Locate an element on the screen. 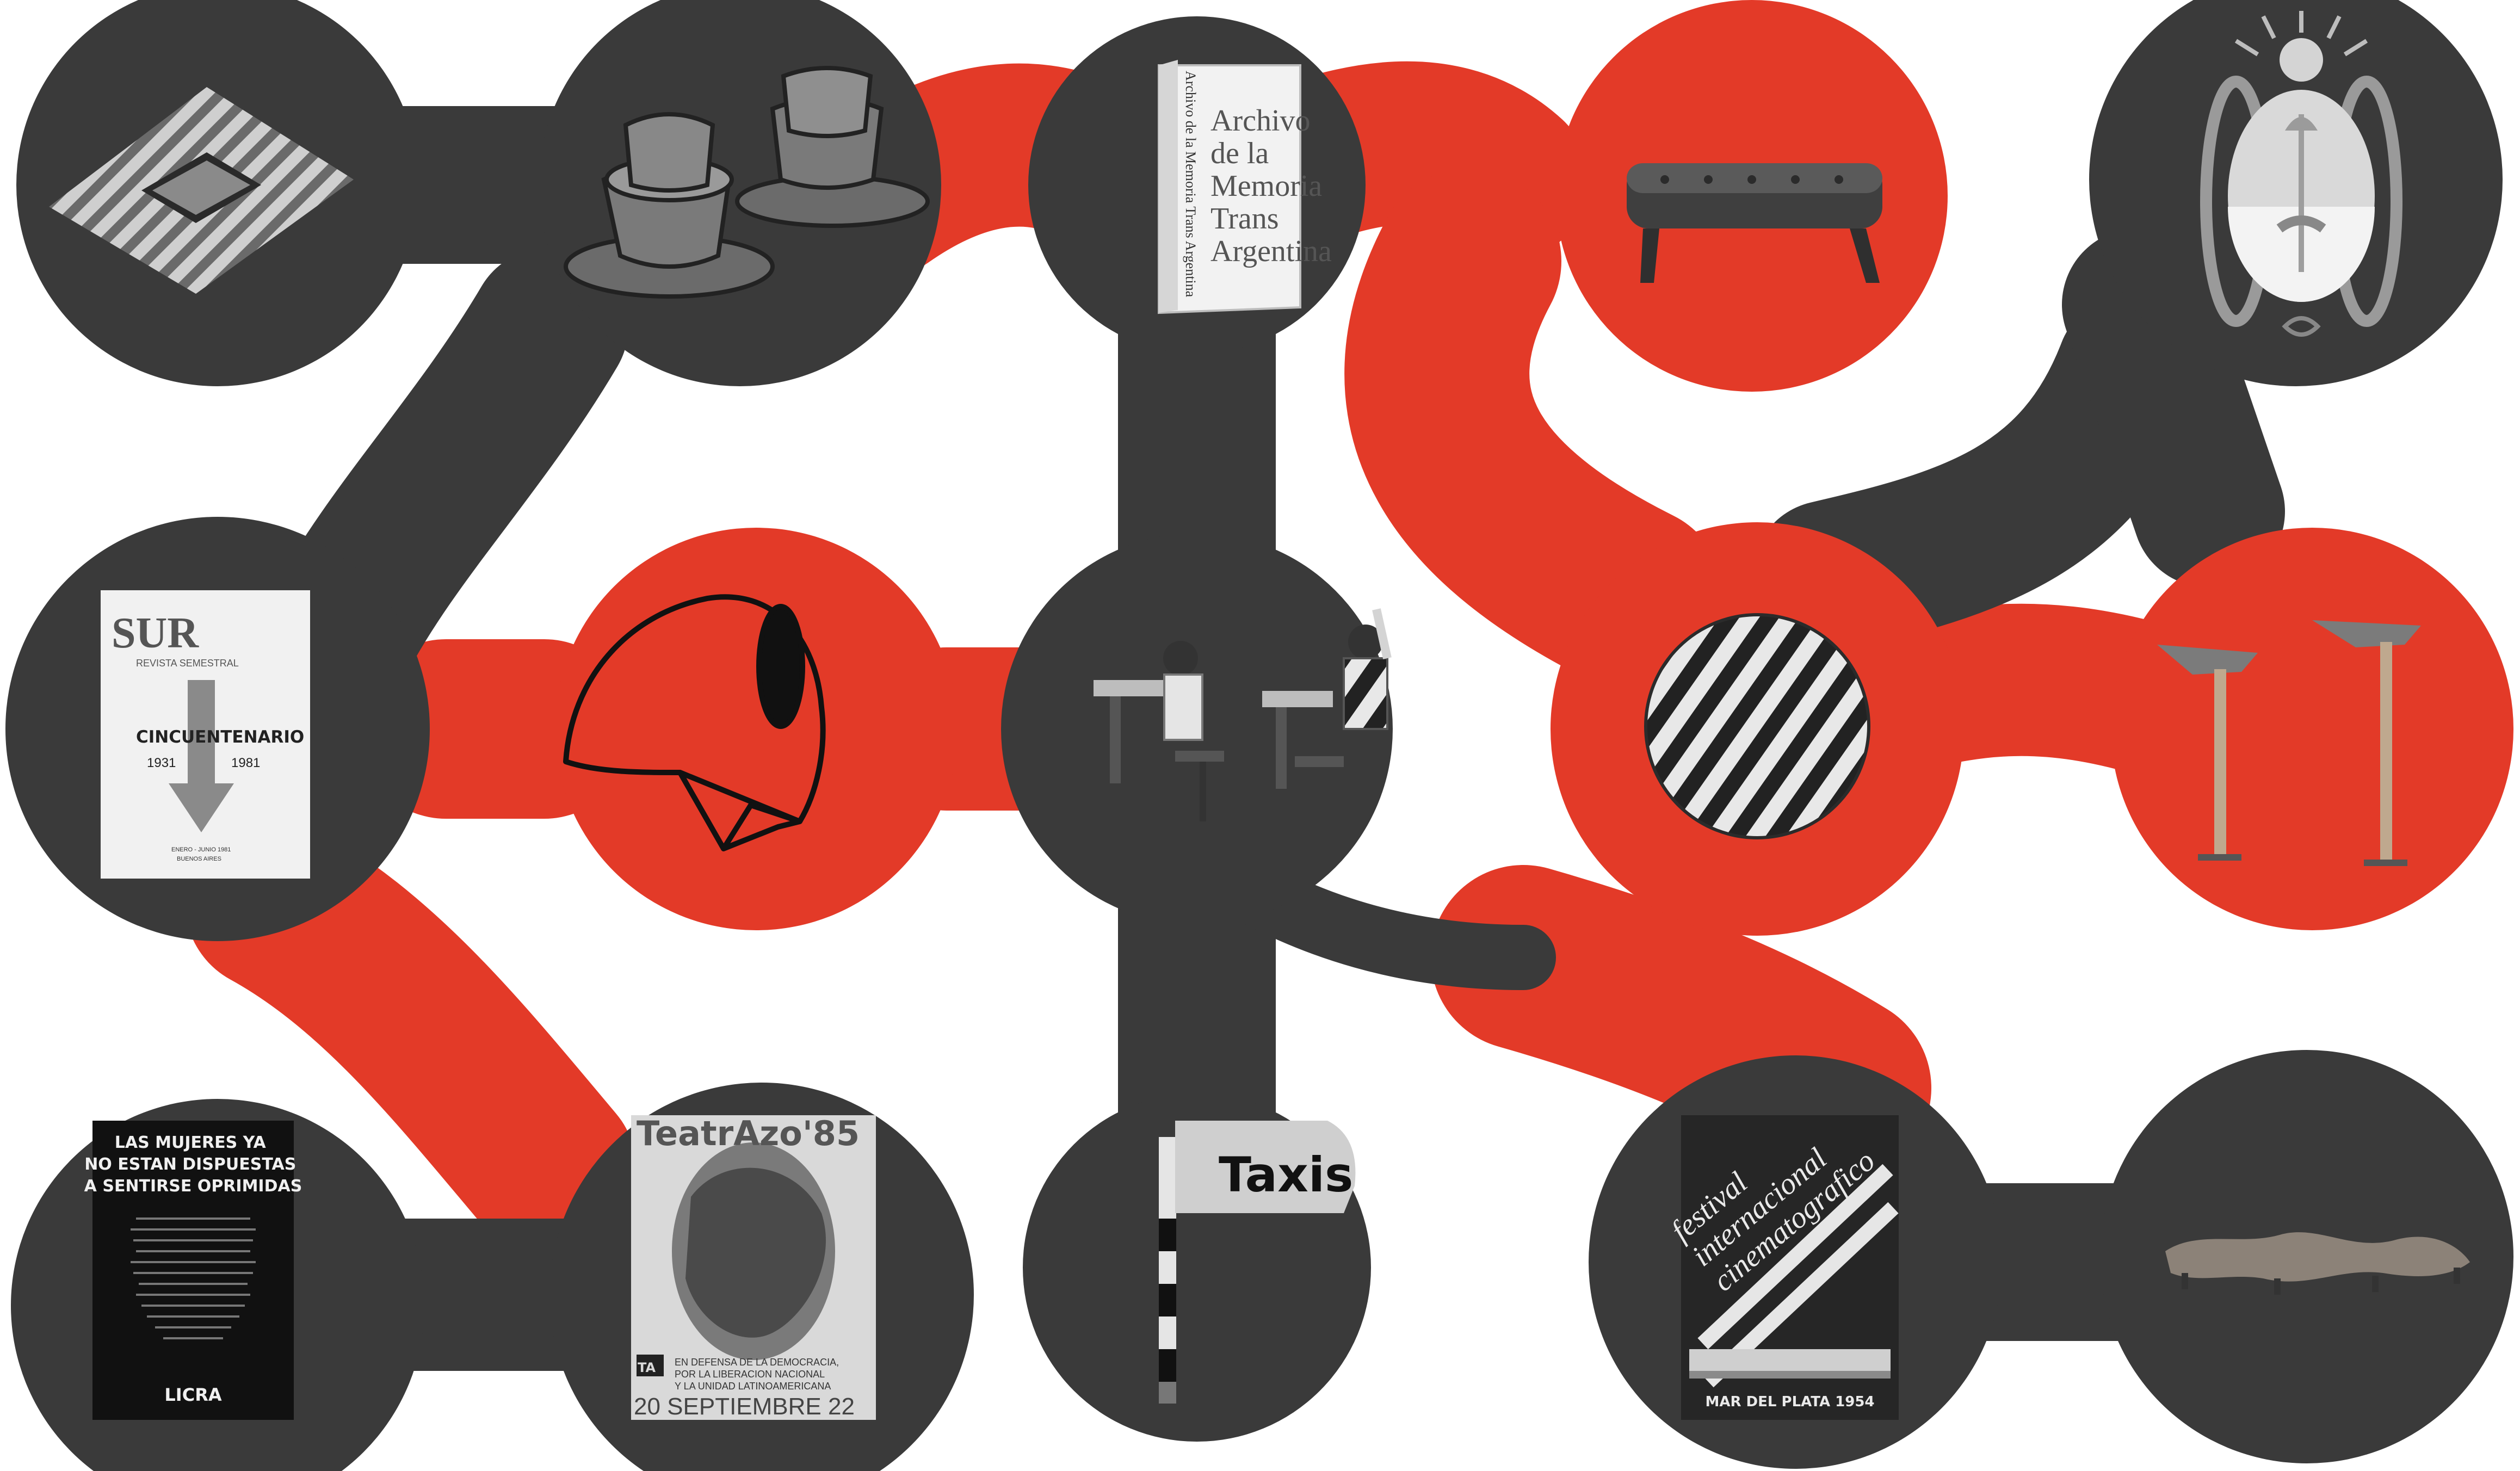 The width and height of the screenshot is (2520, 1471). taxi-sign-label: Taxis is located at coordinates (1286, 1175).